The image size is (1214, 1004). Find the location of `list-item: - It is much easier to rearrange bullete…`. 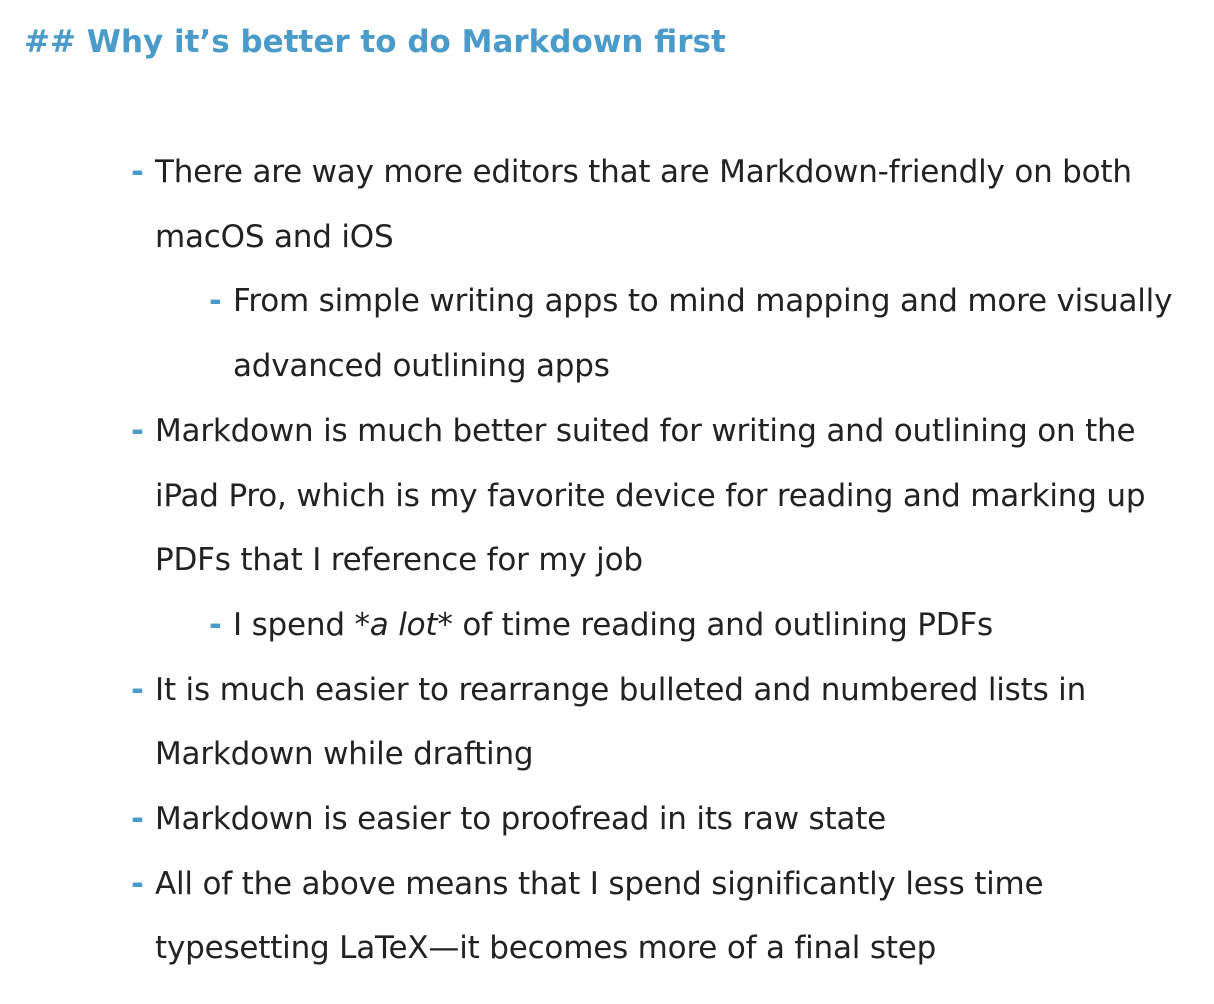

list-item: - It is much easier to rearrange bullete… is located at coordinates (592, 722).